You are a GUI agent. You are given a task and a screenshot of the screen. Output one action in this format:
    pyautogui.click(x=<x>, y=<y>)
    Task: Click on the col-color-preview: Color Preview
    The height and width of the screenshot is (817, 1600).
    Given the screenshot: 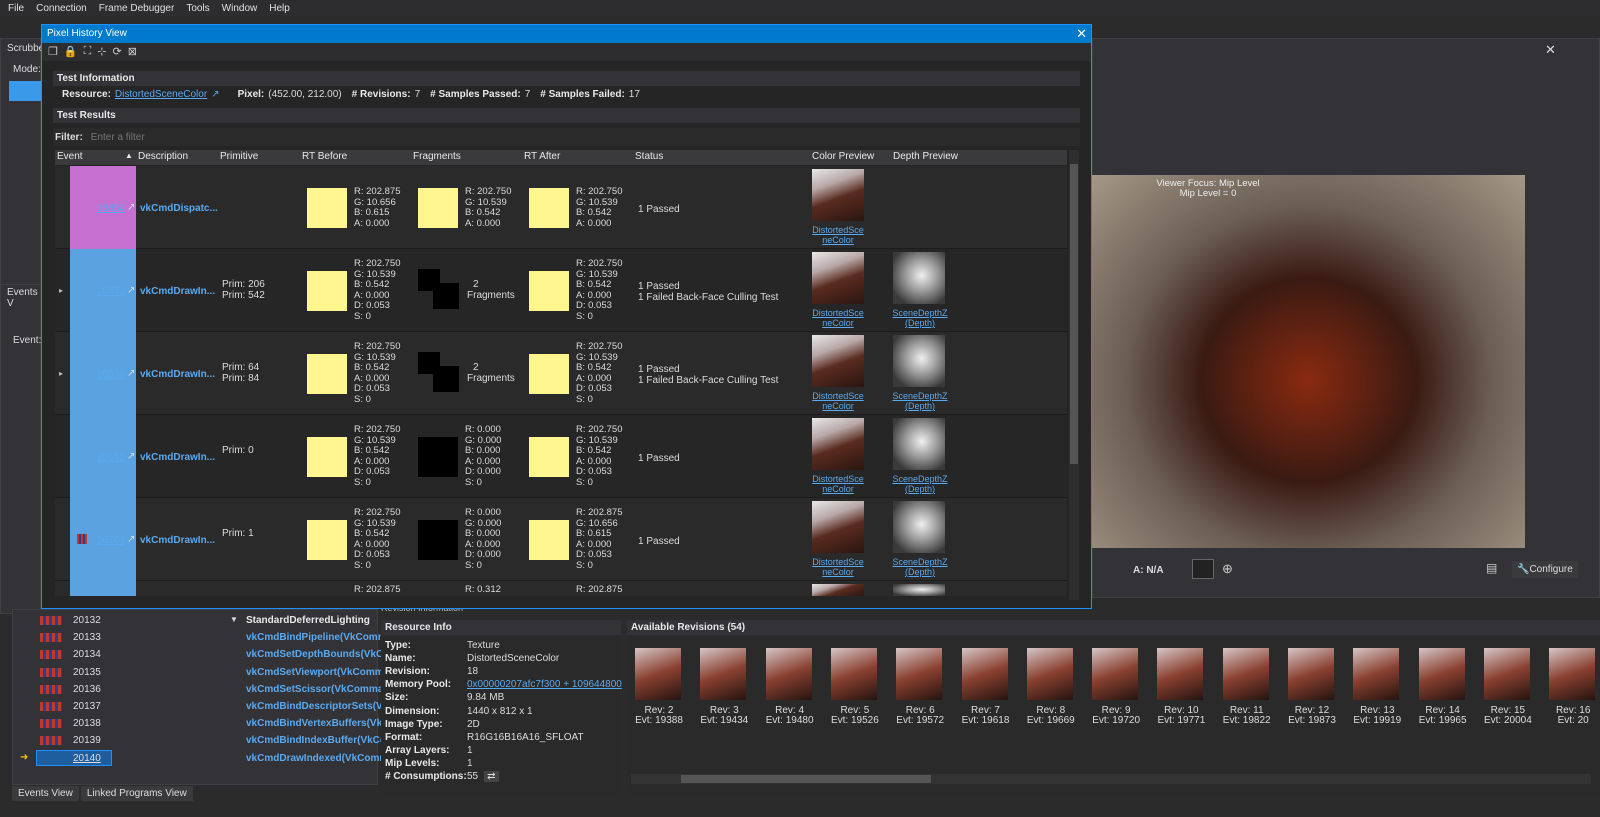 What is the action you would take?
    pyautogui.click(x=843, y=156)
    